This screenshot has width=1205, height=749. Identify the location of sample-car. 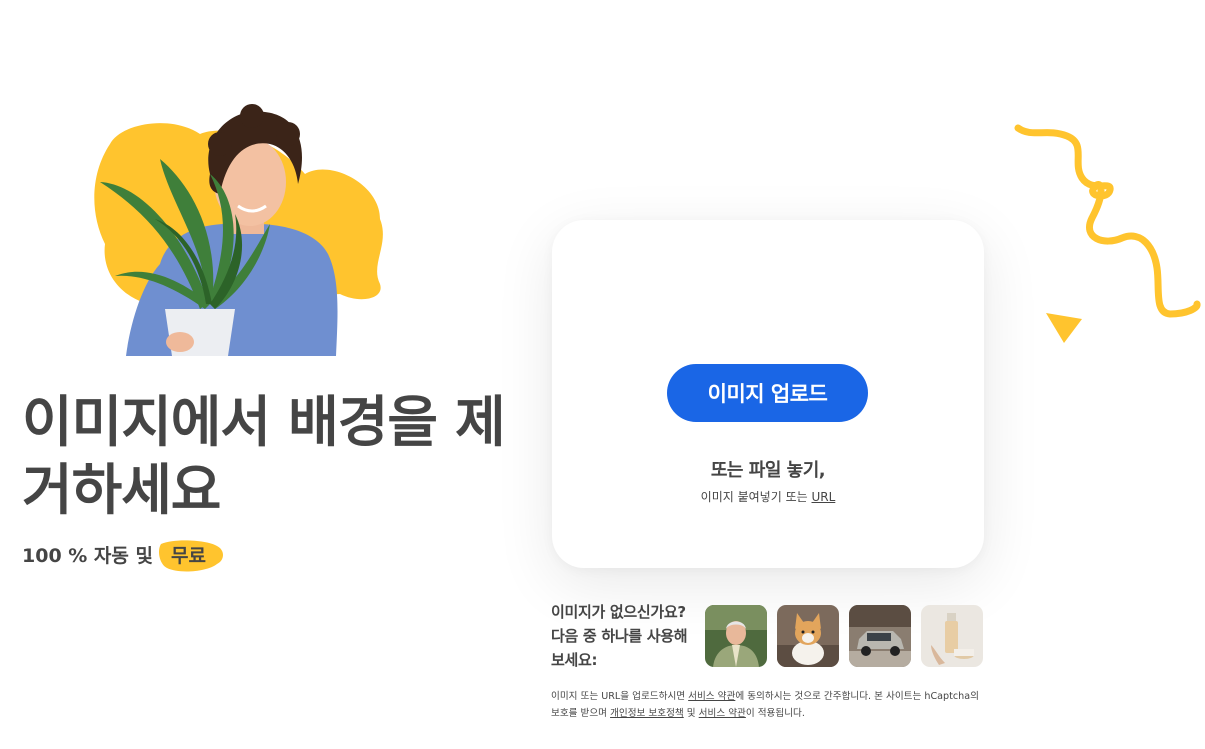
(880, 636).